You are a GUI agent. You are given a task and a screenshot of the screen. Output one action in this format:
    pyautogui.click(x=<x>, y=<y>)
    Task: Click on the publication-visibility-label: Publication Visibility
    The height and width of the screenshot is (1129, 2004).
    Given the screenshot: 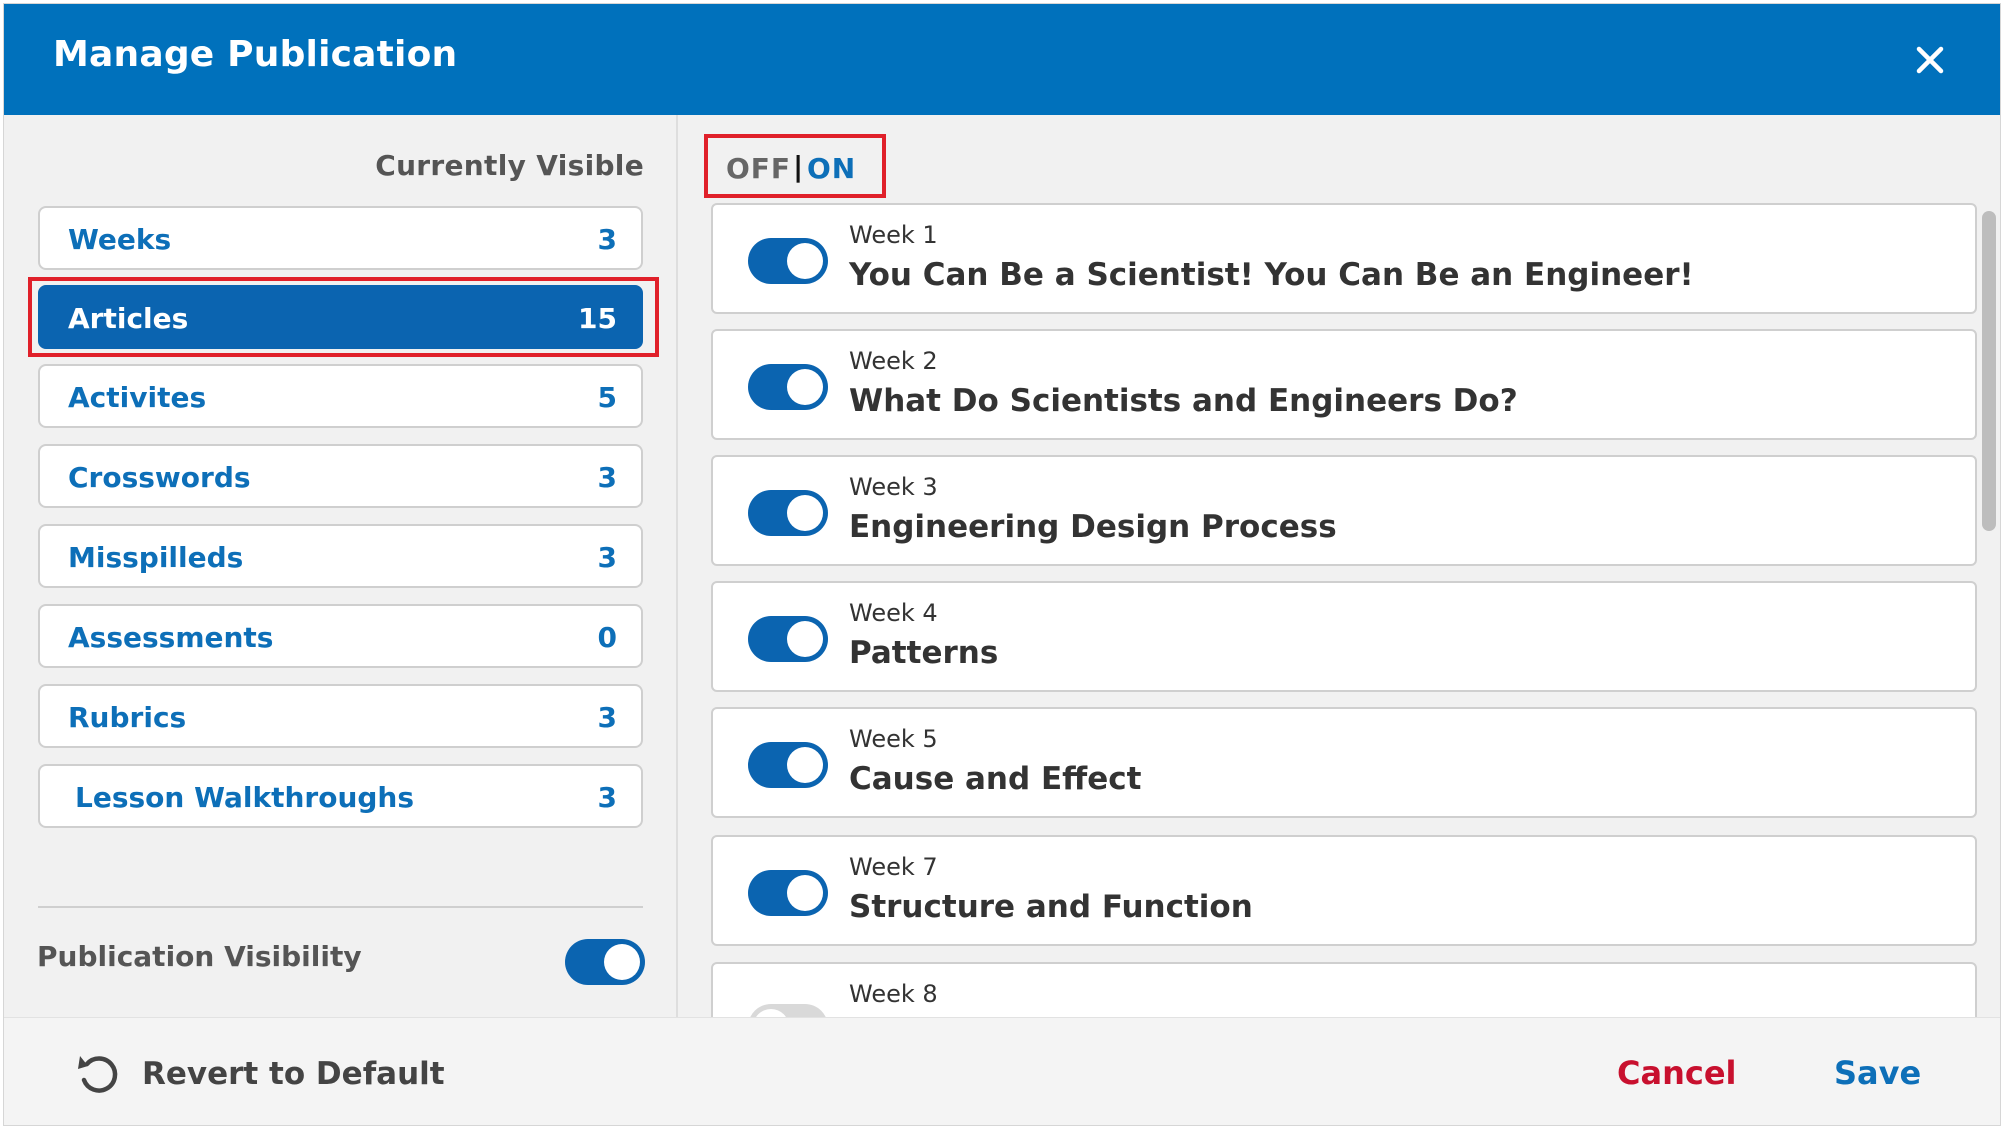 What is the action you would take?
    pyautogui.click(x=199, y=956)
    